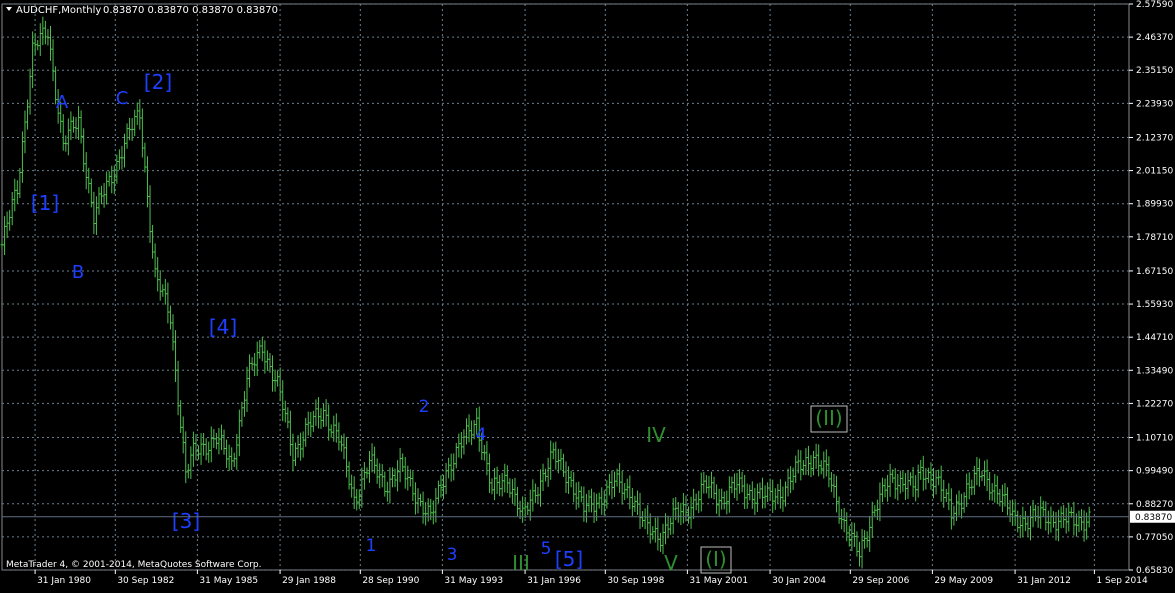 This screenshot has height=593, width=1175. Describe the element at coordinates (1154, 538) in the screenshot. I see `y-tick-label: 0.77050` at that location.